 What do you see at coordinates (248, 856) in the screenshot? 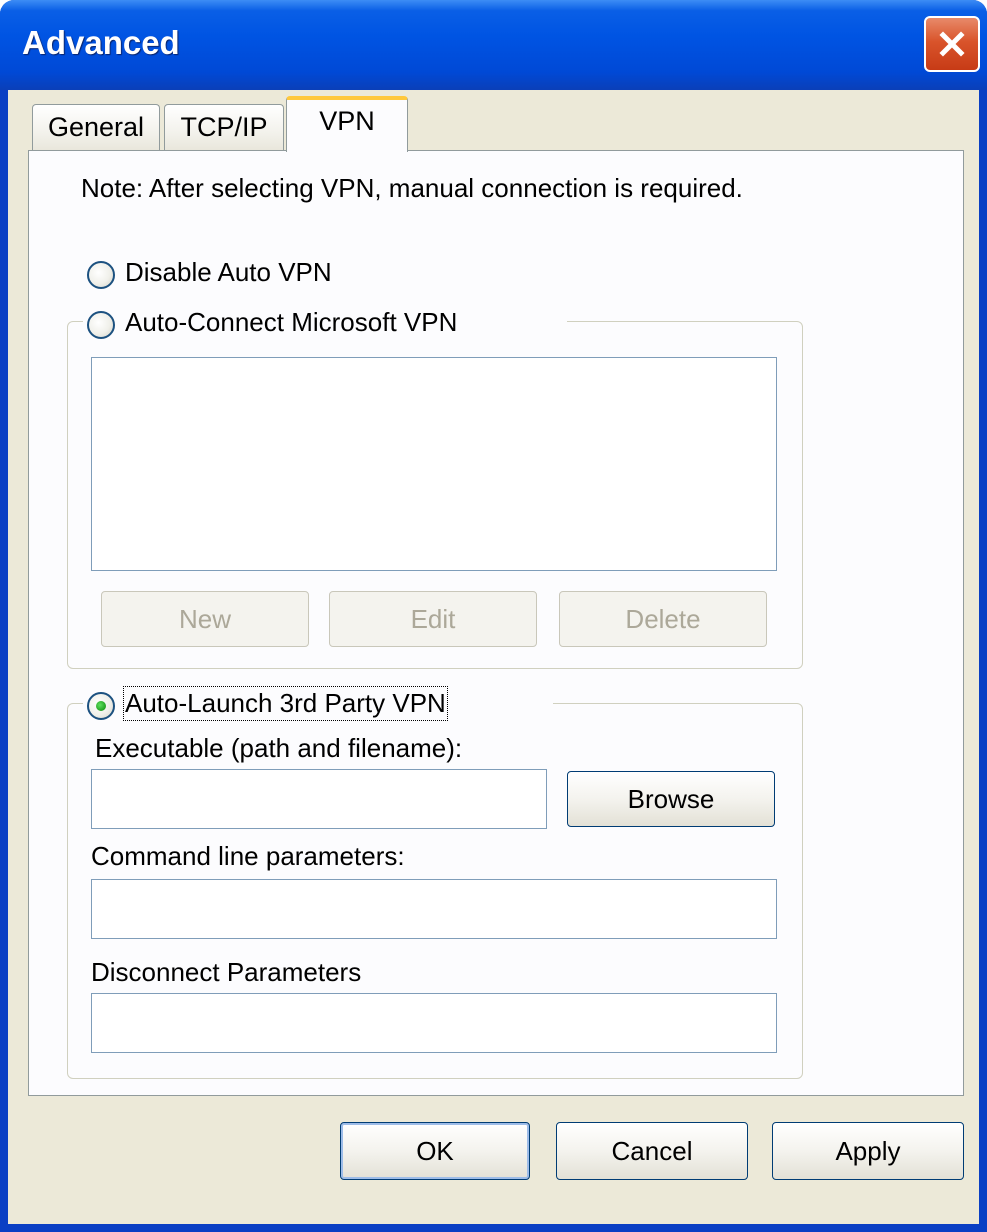
I see `command-line-label: Command line parameters:` at bounding box center [248, 856].